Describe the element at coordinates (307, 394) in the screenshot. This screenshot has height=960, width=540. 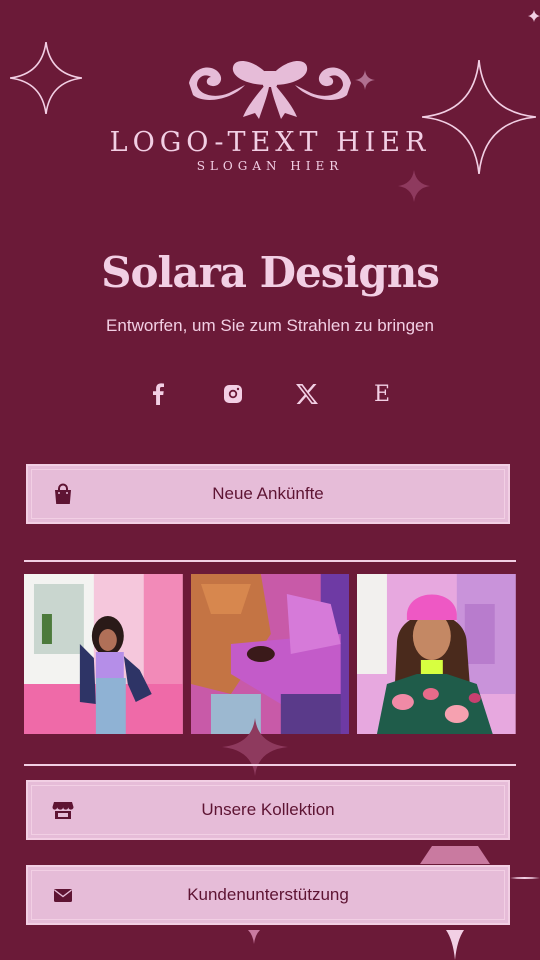
I see `x-icon` at that location.